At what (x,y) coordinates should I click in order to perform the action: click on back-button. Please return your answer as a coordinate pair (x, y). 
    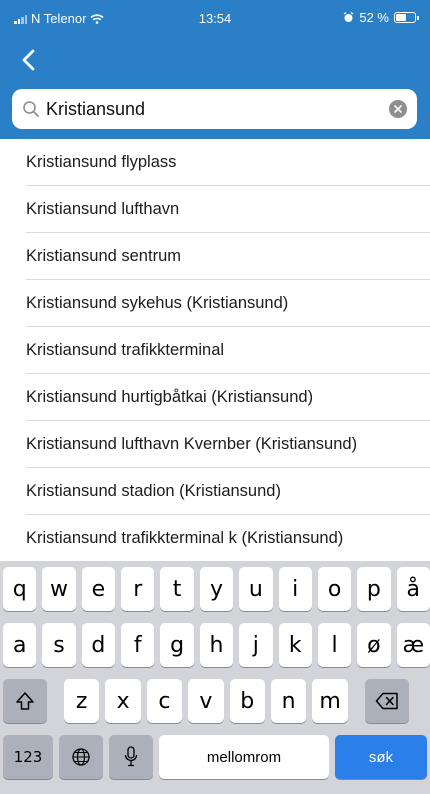
    Looking at the image, I should click on (28, 60).